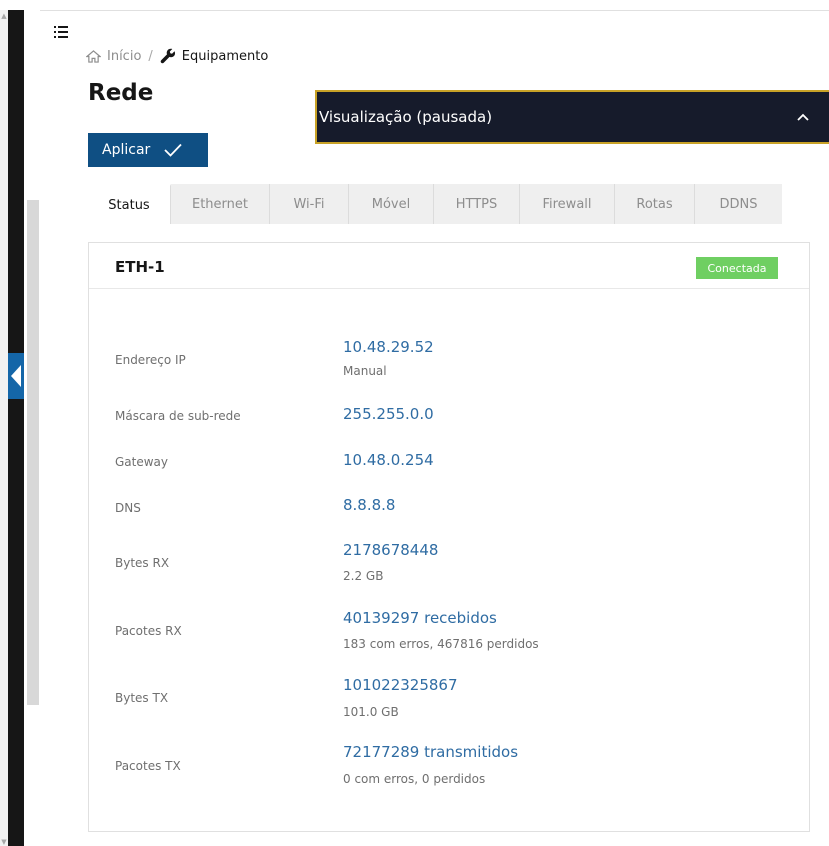 The image size is (829, 846). What do you see at coordinates (406, 117) in the screenshot?
I see `preview-title: Visualização (pausada)` at bounding box center [406, 117].